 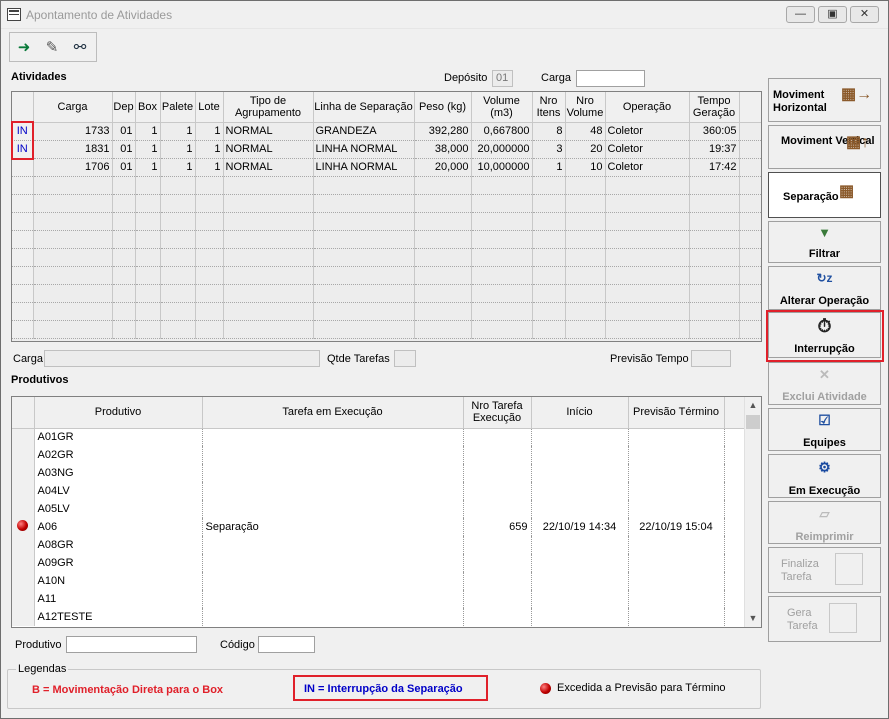 I want to click on filtrar-button: ▼ Filtrar, so click(x=824, y=242).